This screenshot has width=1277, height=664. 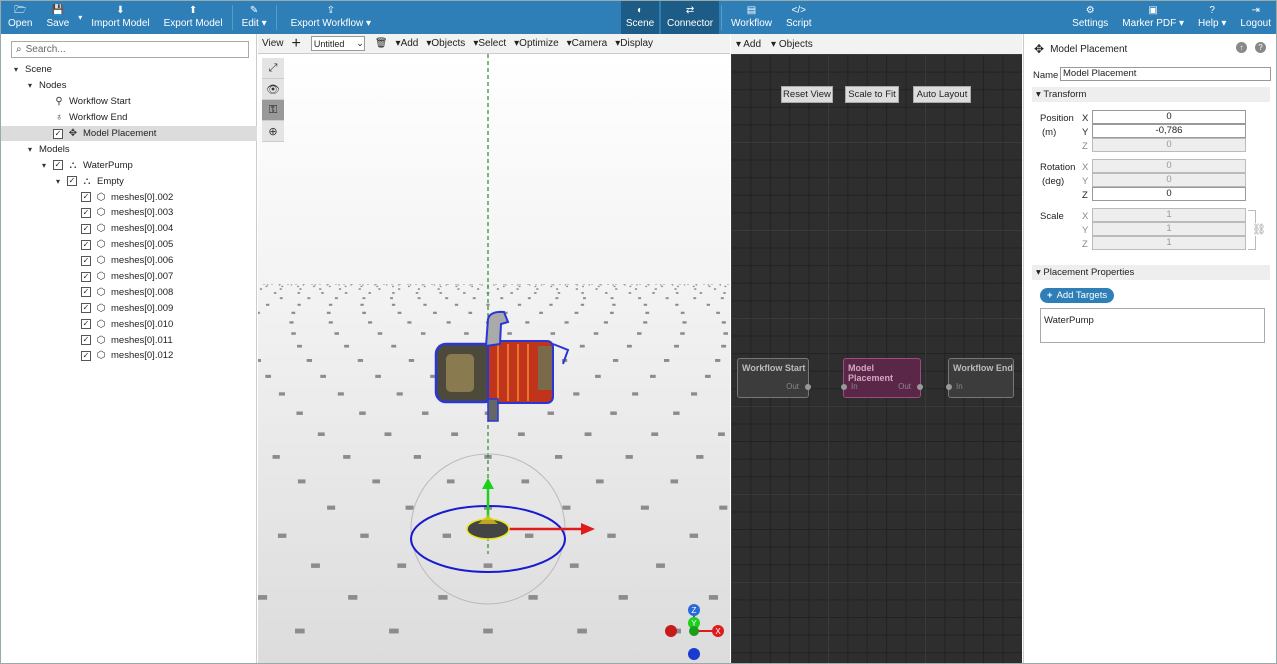 What do you see at coordinates (129, 86) in the screenshot?
I see `tree-item: ▾ Nodes` at bounding box center [129, 86].